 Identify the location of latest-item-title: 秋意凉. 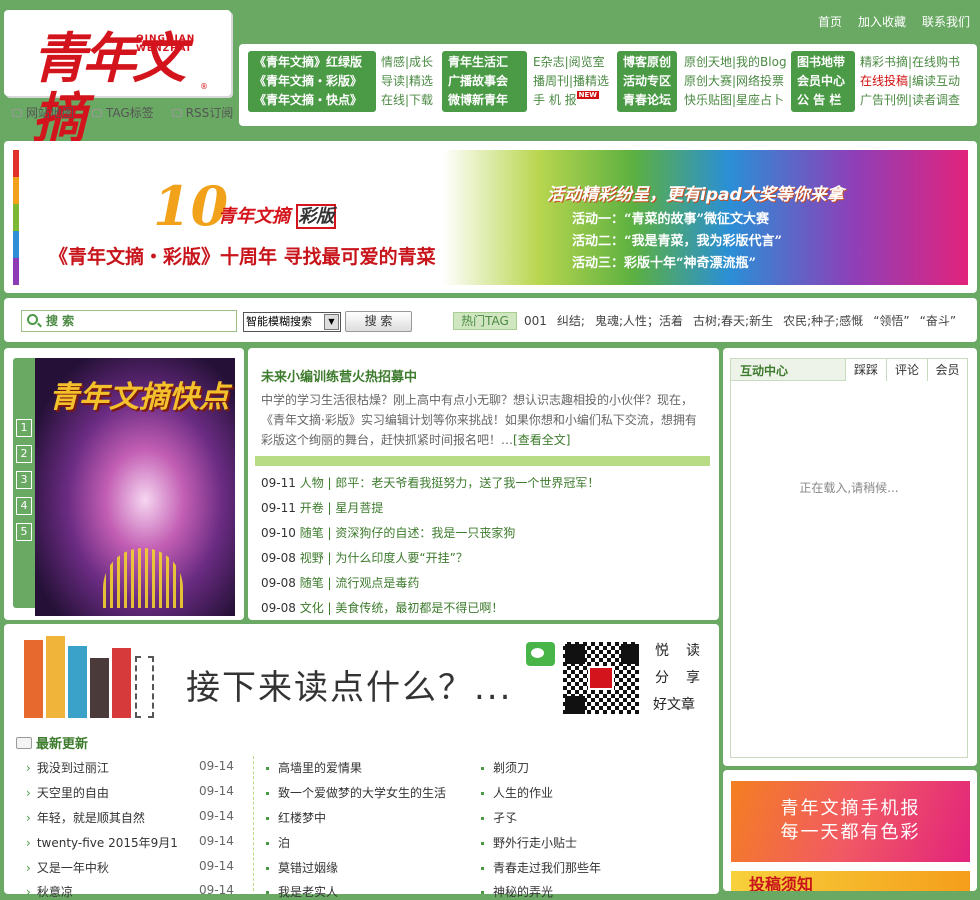
(55, 892).